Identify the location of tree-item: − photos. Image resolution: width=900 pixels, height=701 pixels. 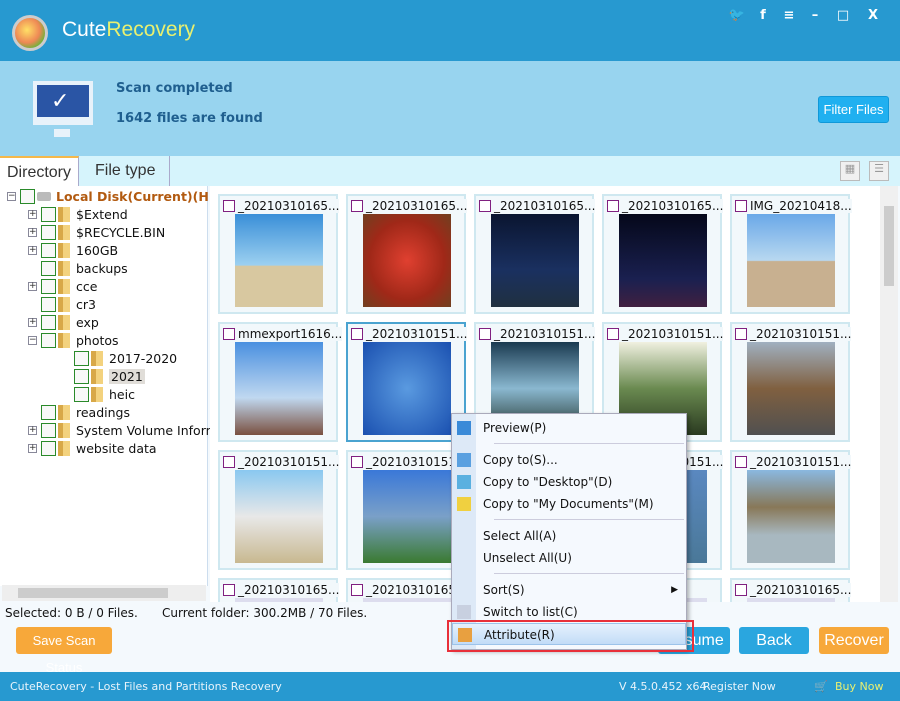
(73, 340).